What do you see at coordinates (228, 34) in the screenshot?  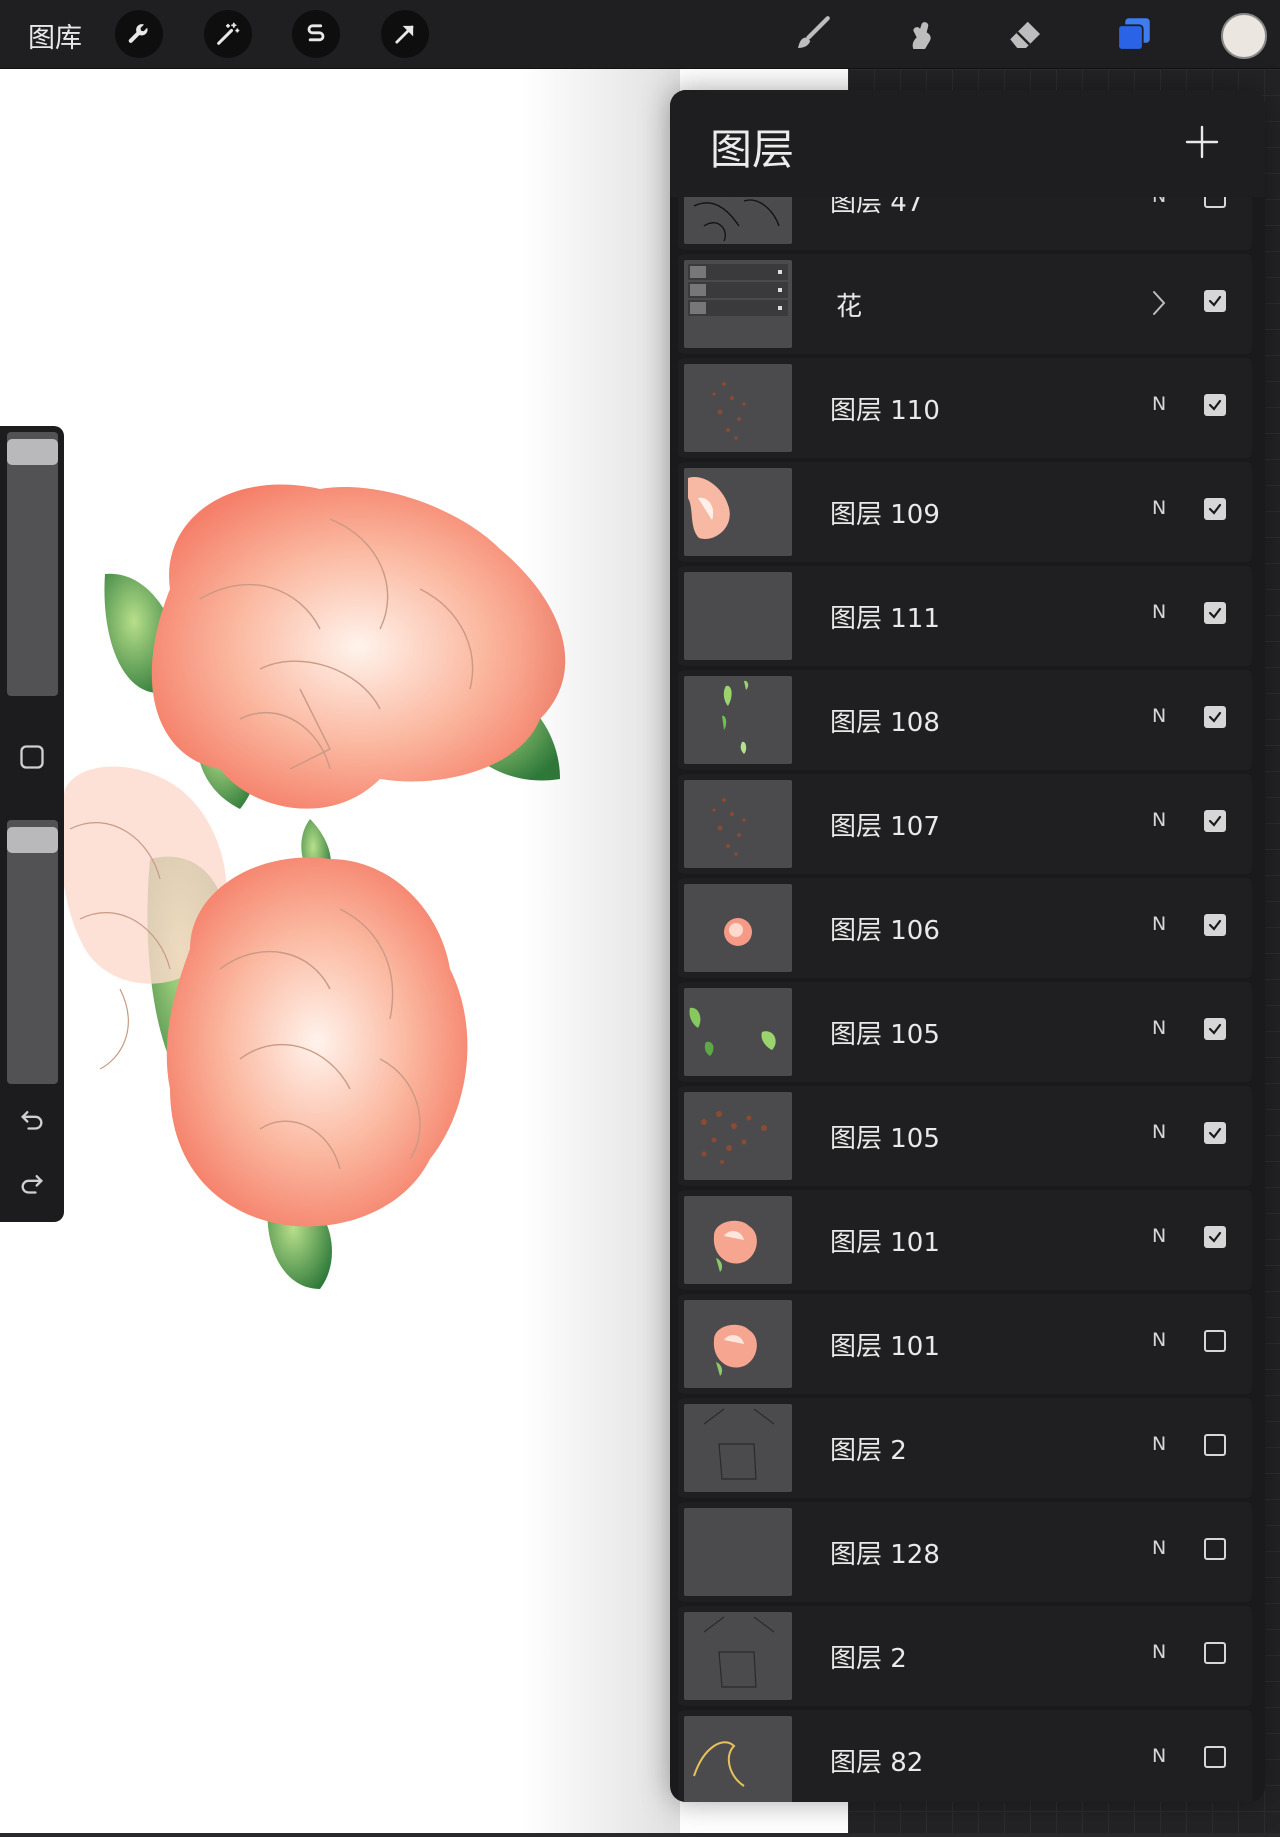 I see `magic-wand-icon` at bounding box center [228, 34].